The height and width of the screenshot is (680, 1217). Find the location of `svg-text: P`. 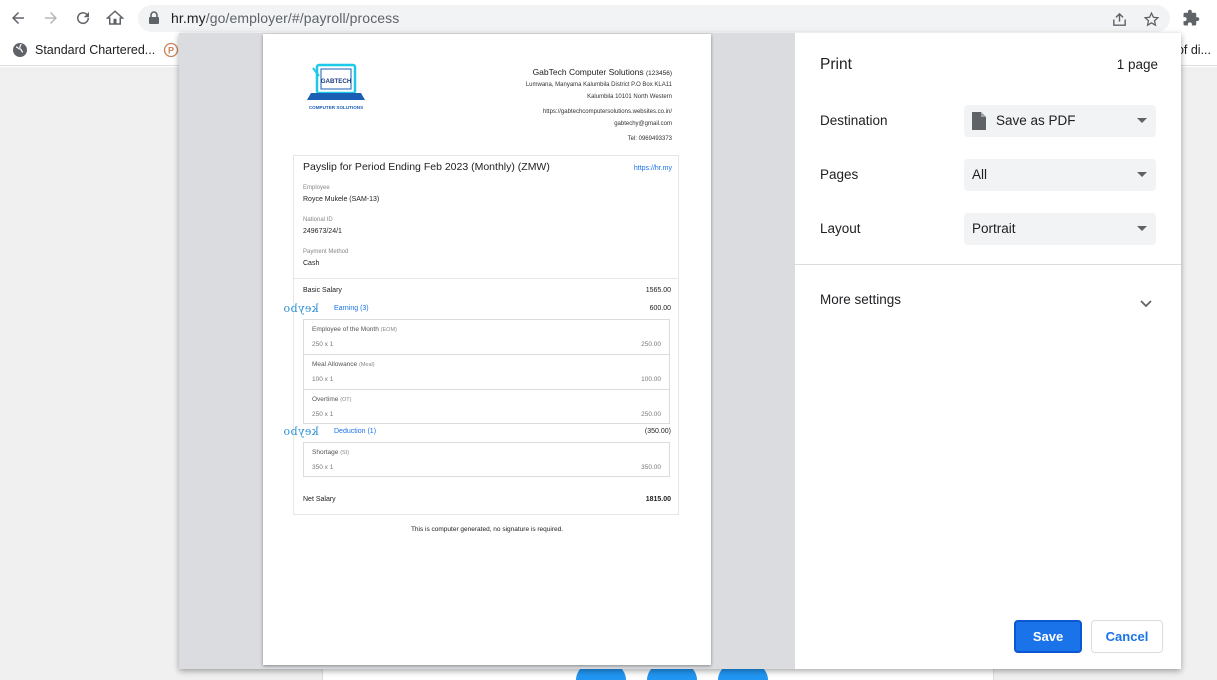

svg-text: P is located at coordinates (171, 51).